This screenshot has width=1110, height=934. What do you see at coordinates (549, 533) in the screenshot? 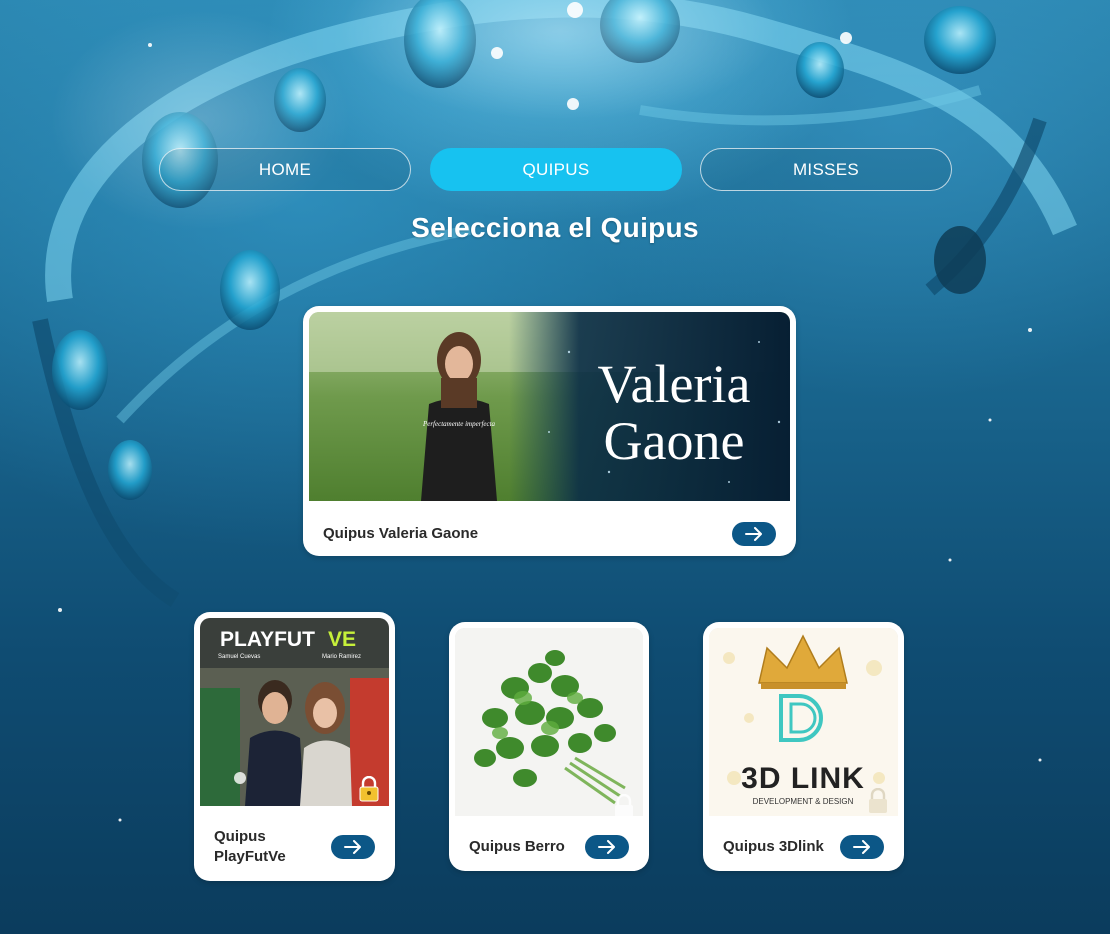
I see `featured-card-caption: Quipus Valeria Gaone` at bounding box center [549, 533].